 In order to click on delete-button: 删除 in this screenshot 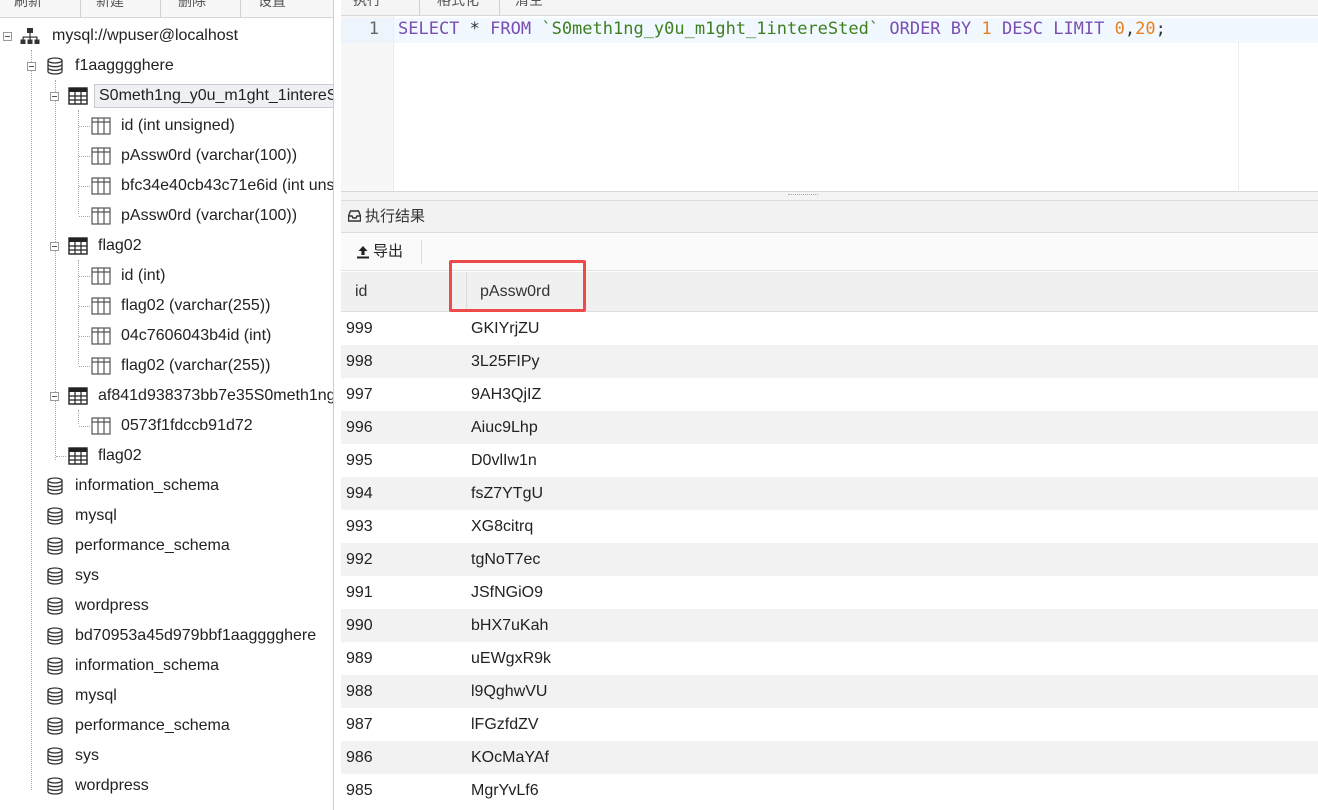, I will do `click(192, 5)`.